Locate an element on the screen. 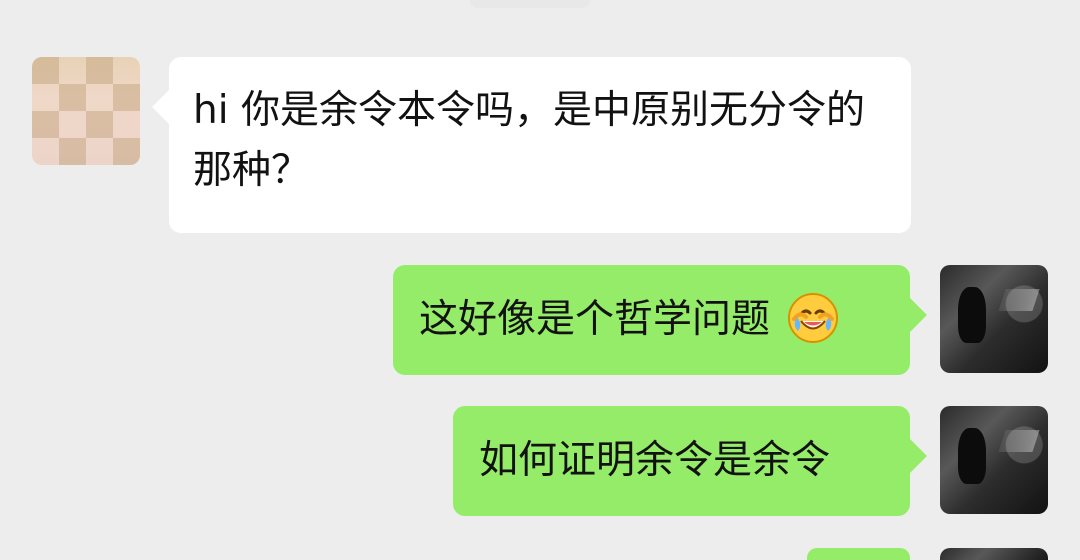  outgoing-message-bubble: 这好像是个哲学问题 is located at coordinates (651, 320).